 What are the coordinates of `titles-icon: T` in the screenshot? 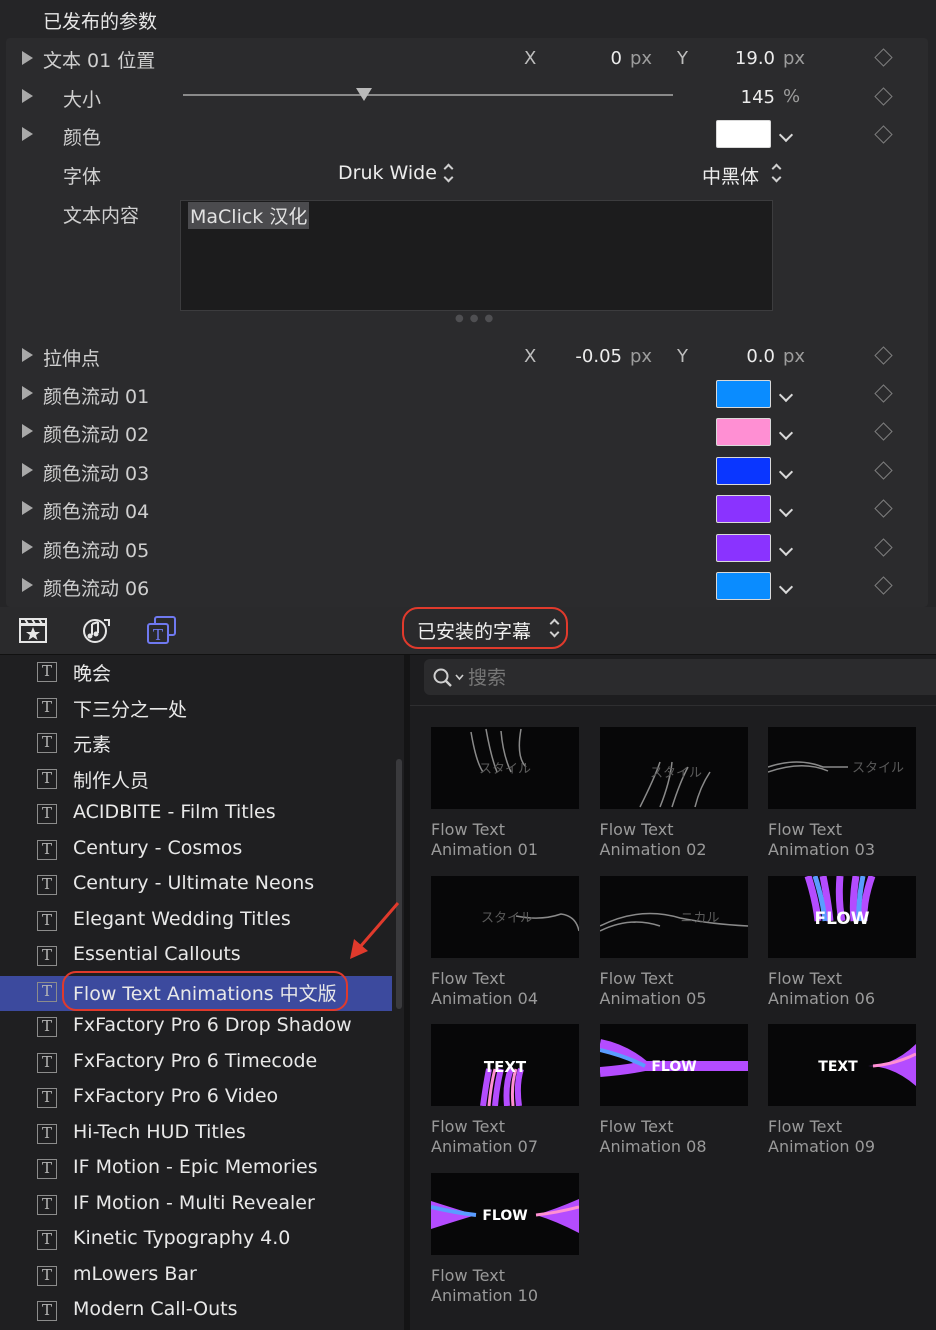 It's located at (162, 630).